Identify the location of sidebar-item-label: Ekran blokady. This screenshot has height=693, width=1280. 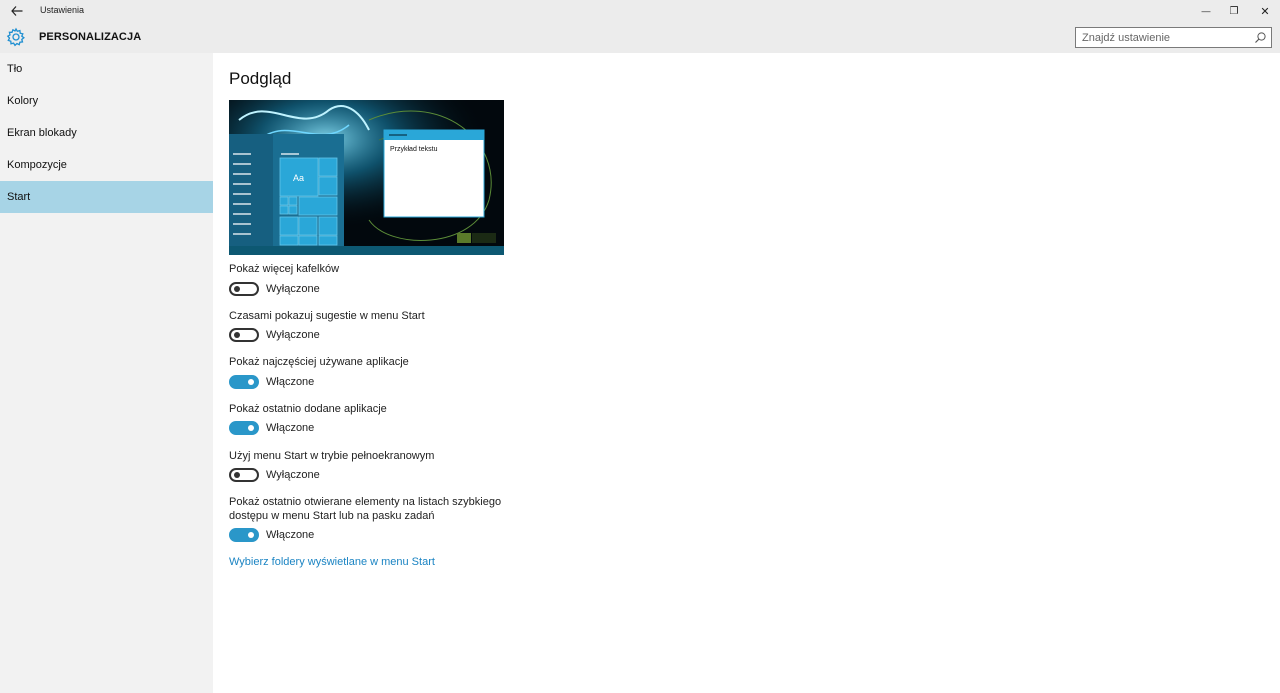
(42, 133).